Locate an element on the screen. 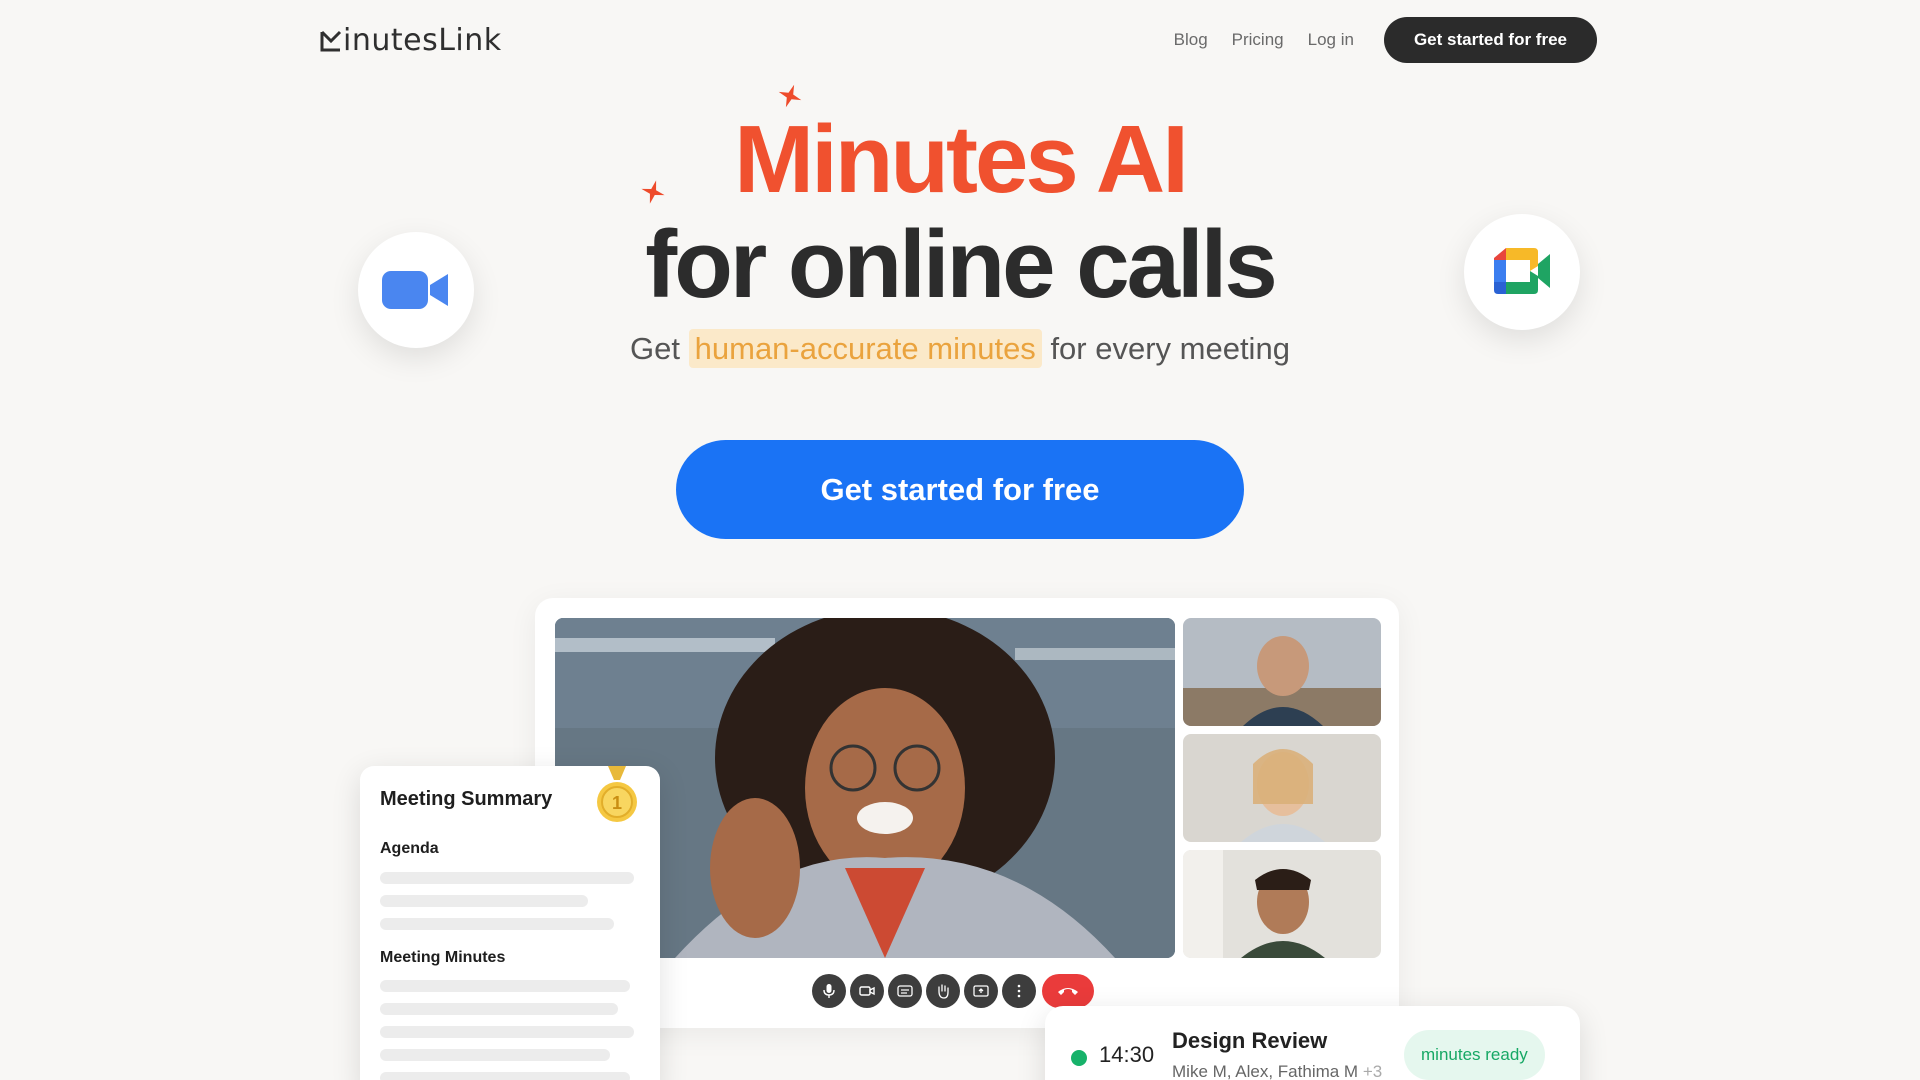  end-call-button is located at coordinates (1068, 991).